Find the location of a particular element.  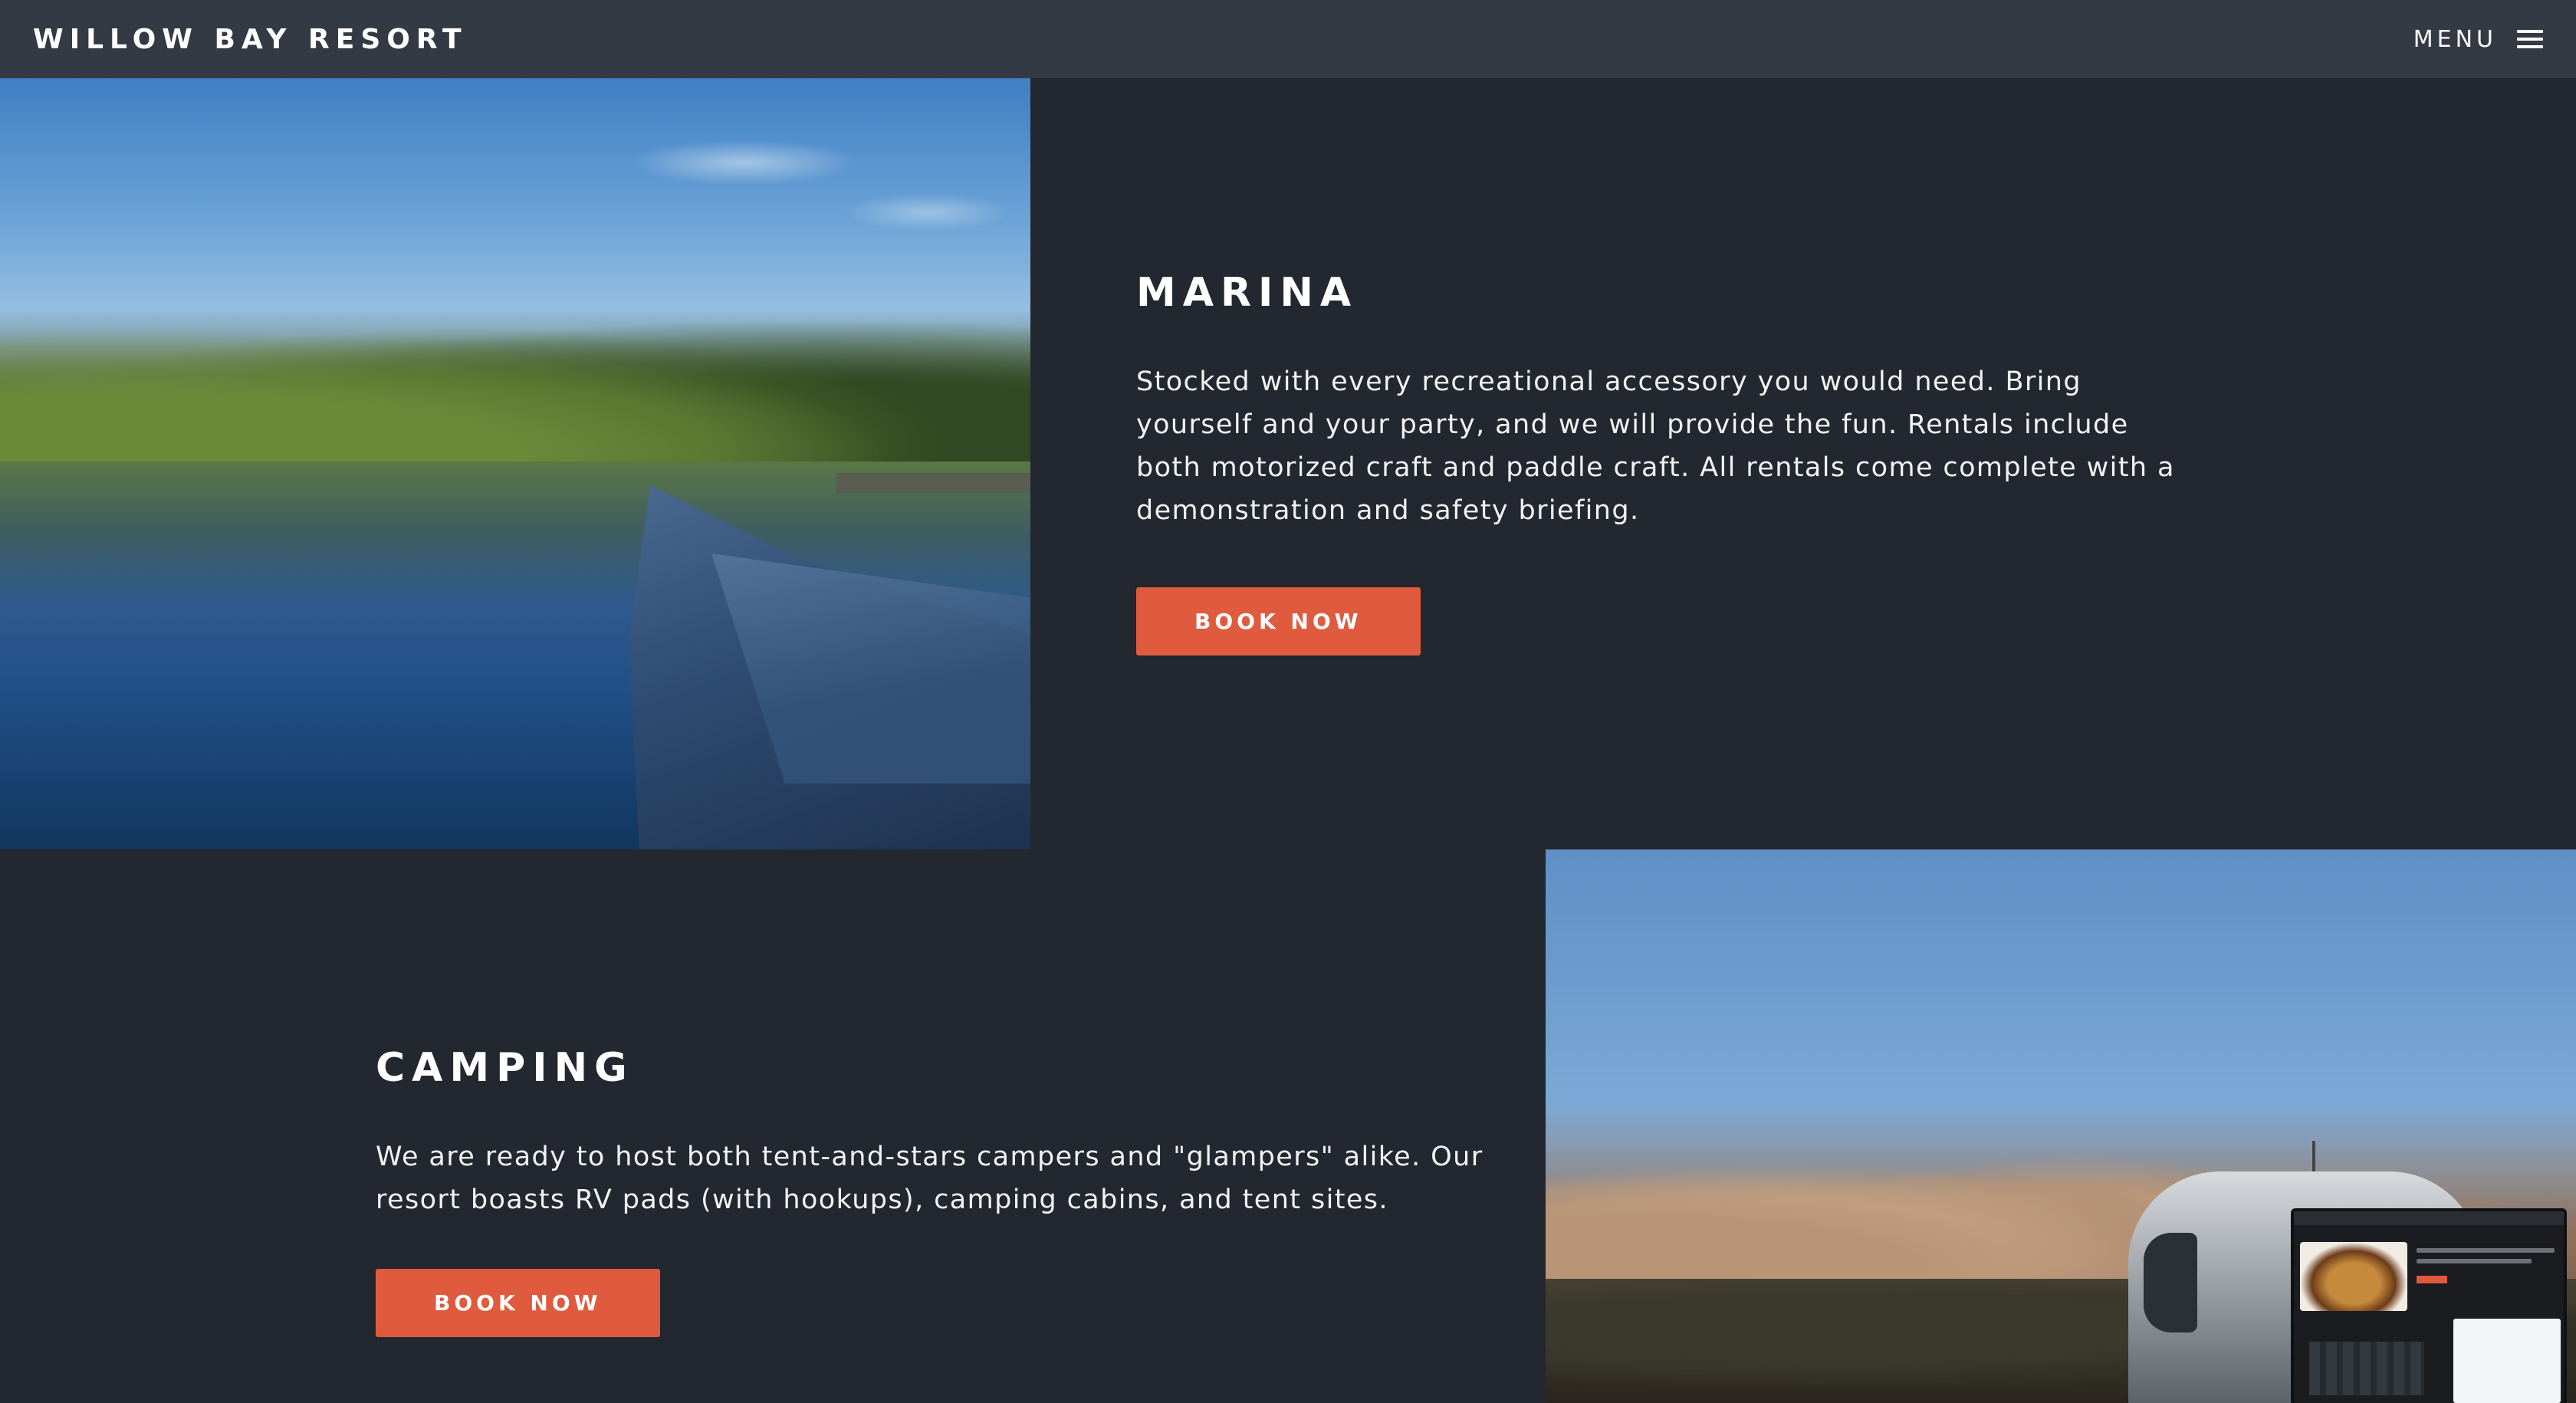

camping-book-now-button: BOOK NOW is located at coordinates (518, 1303).